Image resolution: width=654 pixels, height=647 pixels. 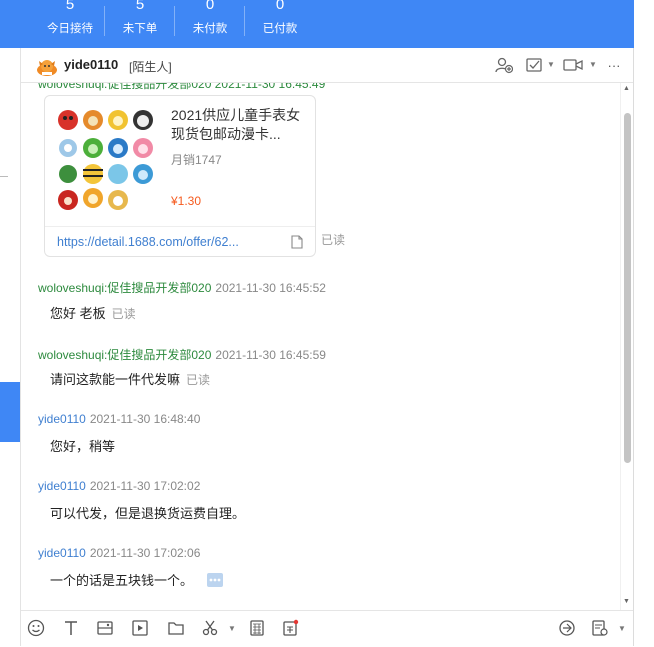 What do you see at coordinates (534, 65) in the screenshot?
I see `task-icon` at bounding box center [534, 65].